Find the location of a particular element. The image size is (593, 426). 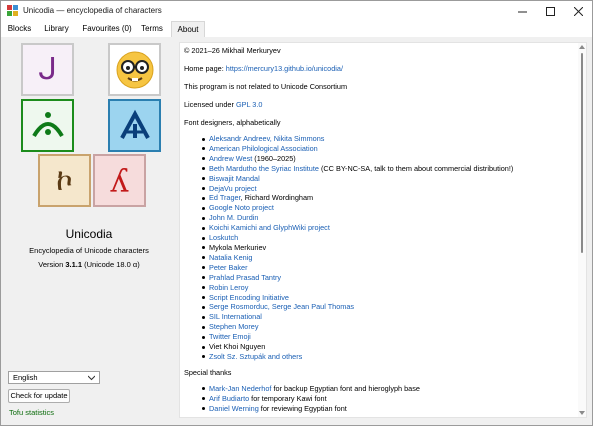

font-designer-item: Viet Khoi Nguyen is located at coordinates (386, 347).